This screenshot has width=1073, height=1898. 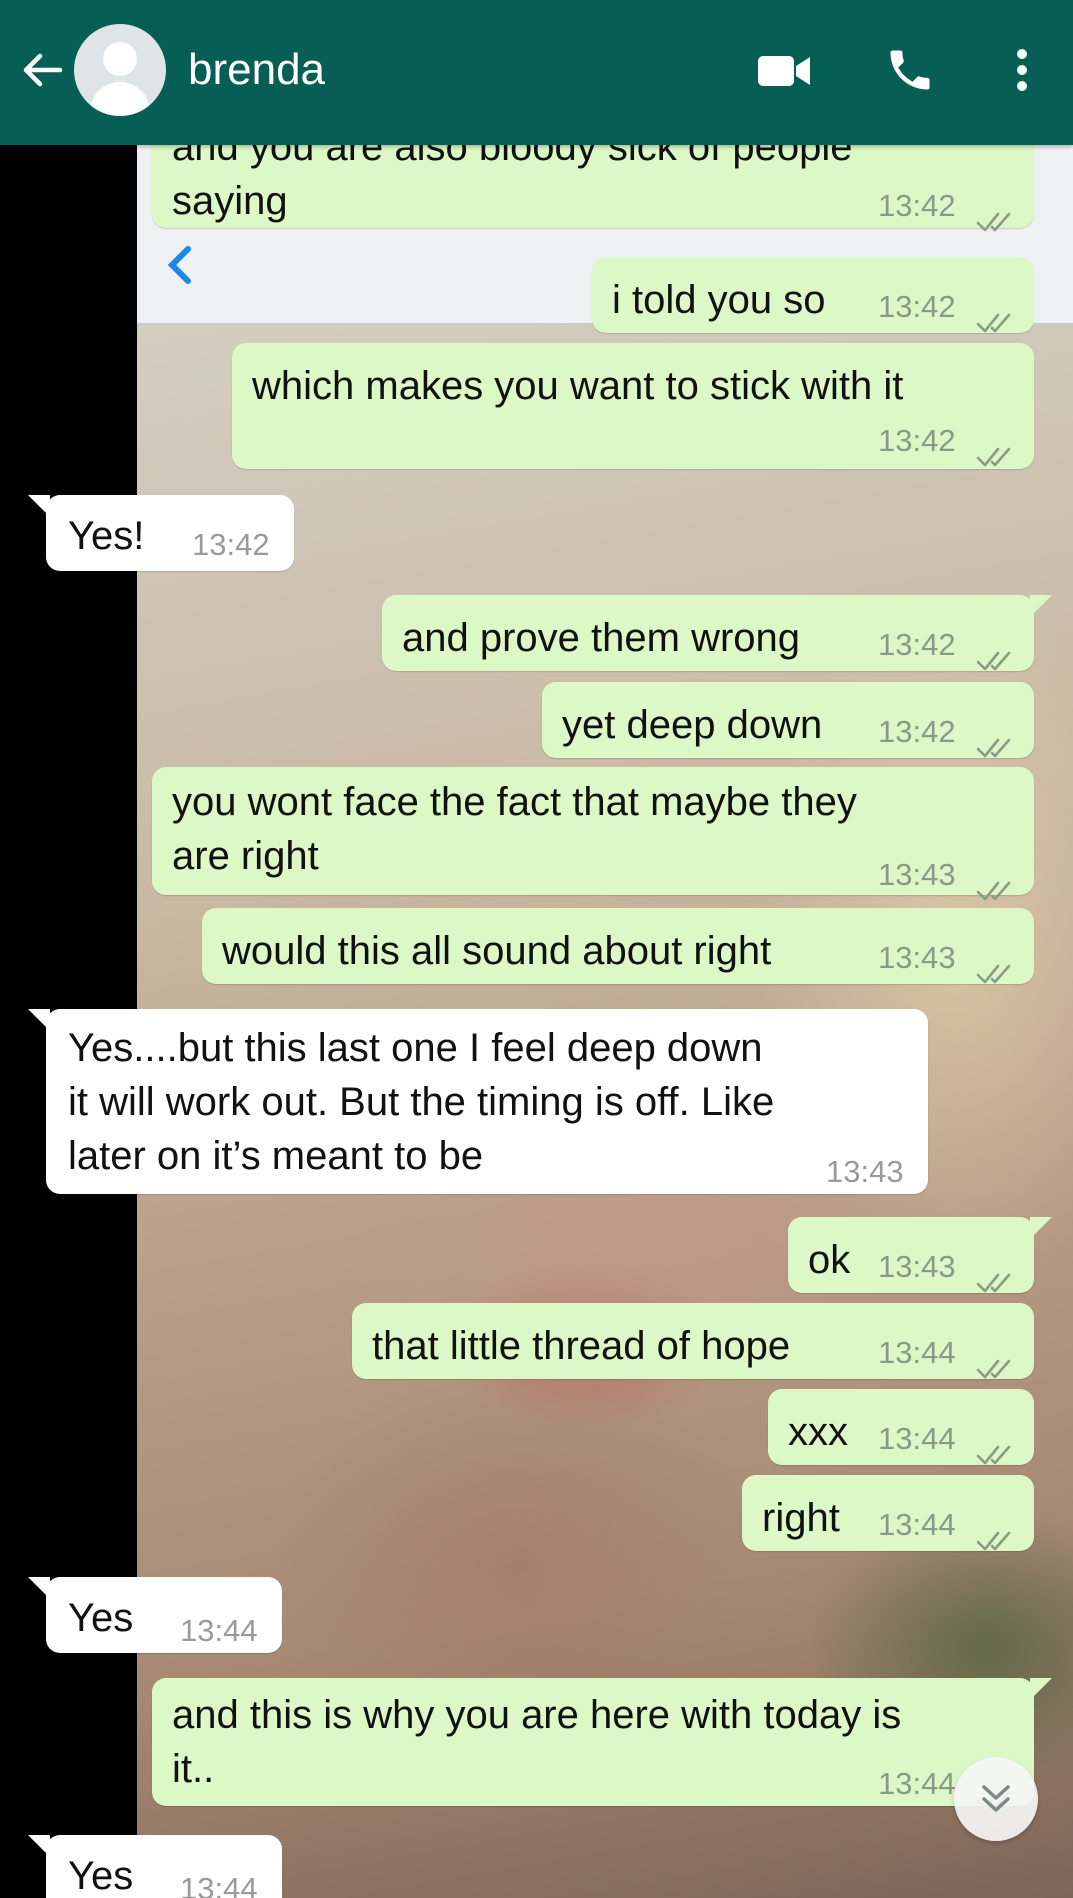 I want to click on outgoing-message: ok 13:43, so click(x=920, y=1255).